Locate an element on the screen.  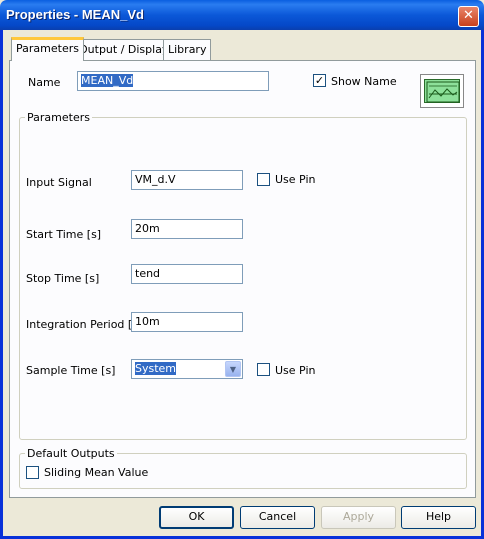
stop-time-field: tend is located at coordinates (187, 274).